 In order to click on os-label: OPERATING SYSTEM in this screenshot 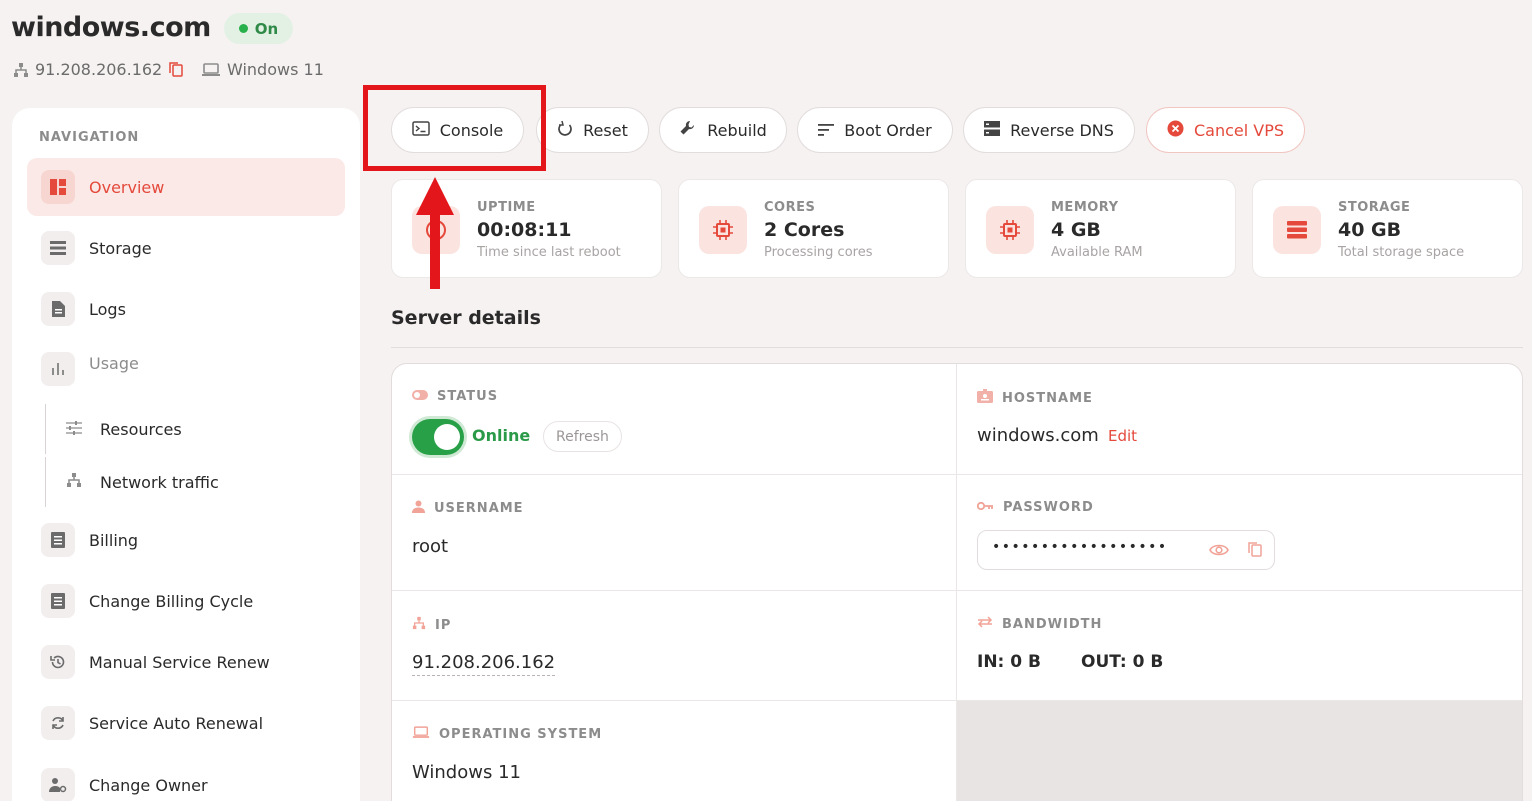, I will do `click(507, 734)`.